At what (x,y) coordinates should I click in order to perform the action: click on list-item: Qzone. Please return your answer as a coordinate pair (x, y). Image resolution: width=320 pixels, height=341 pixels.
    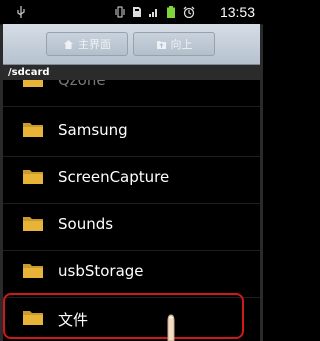
    Looking at the image, I should click on (131, 93).